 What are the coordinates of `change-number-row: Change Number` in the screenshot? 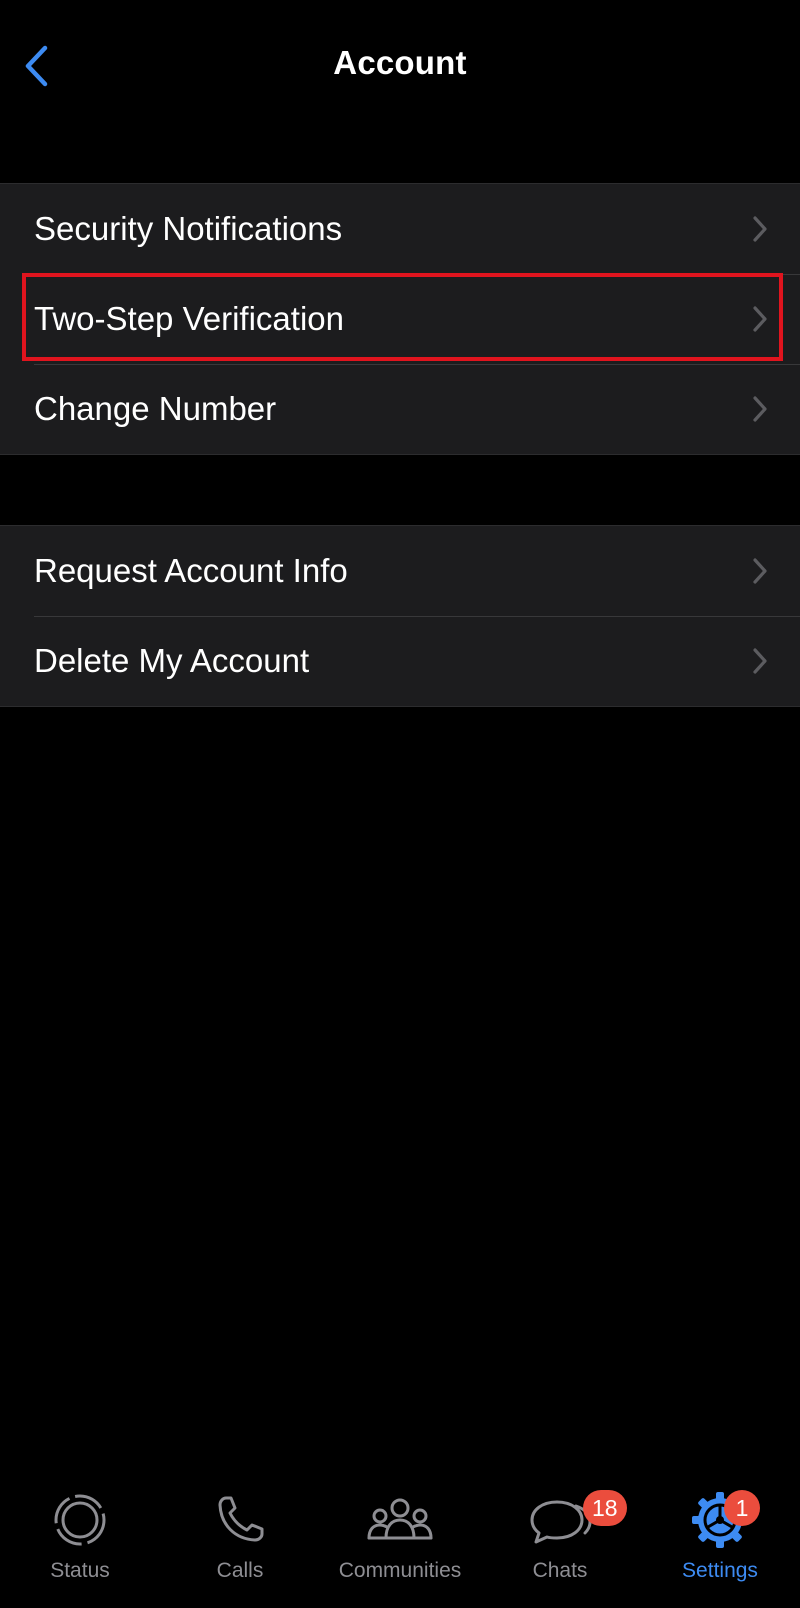 It's located at (400, 409).